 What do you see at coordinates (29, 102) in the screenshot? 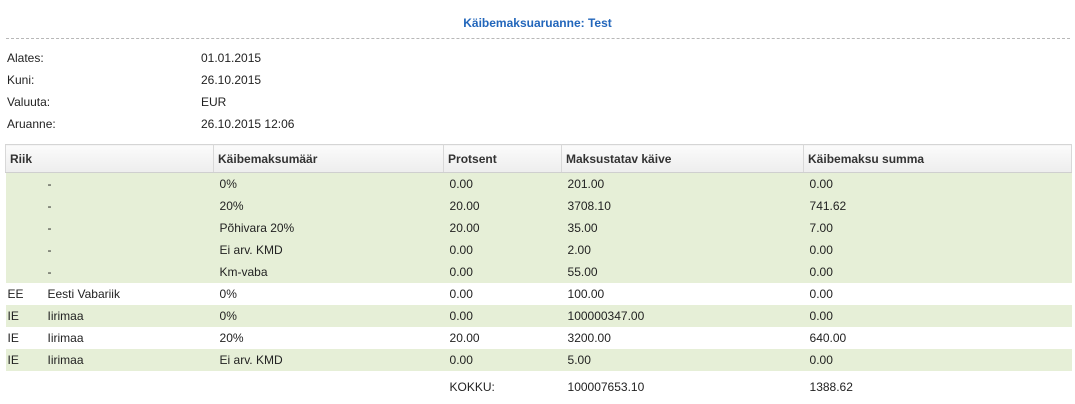
I see `meta-label: Valuuta:` at bounding box center [29, 102].